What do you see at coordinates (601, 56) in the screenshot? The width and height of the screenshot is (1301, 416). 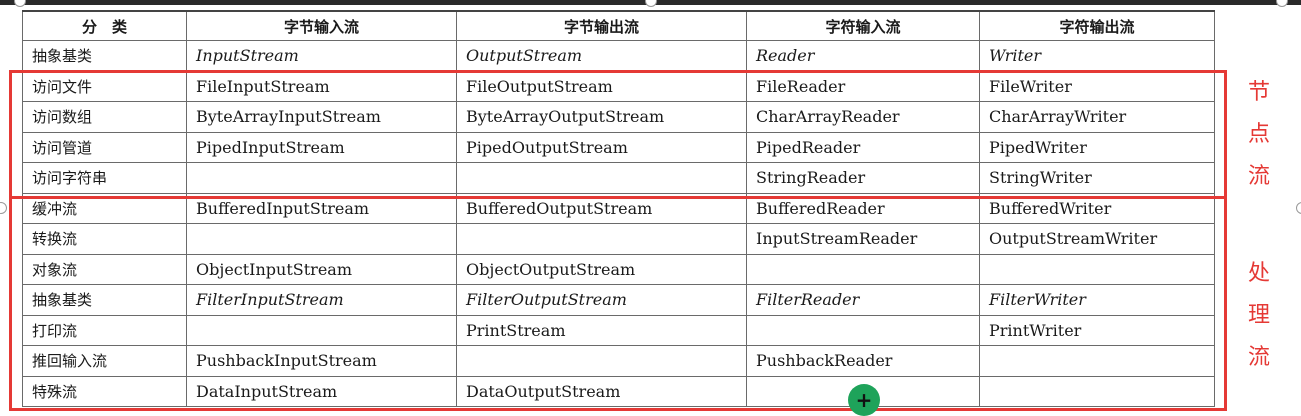 I see `table-cell: OutputStream` at bounding box center [601, 56].